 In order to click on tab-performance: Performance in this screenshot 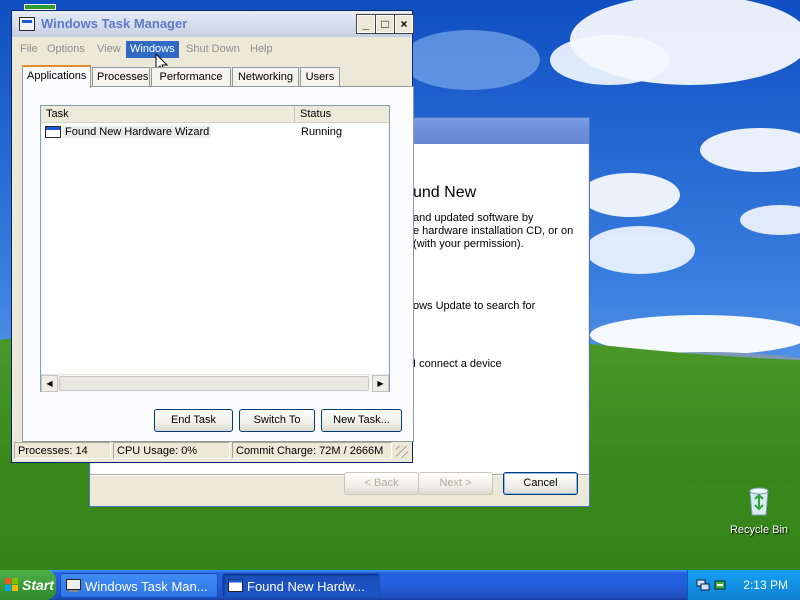, I will do `click(191, 77)`.